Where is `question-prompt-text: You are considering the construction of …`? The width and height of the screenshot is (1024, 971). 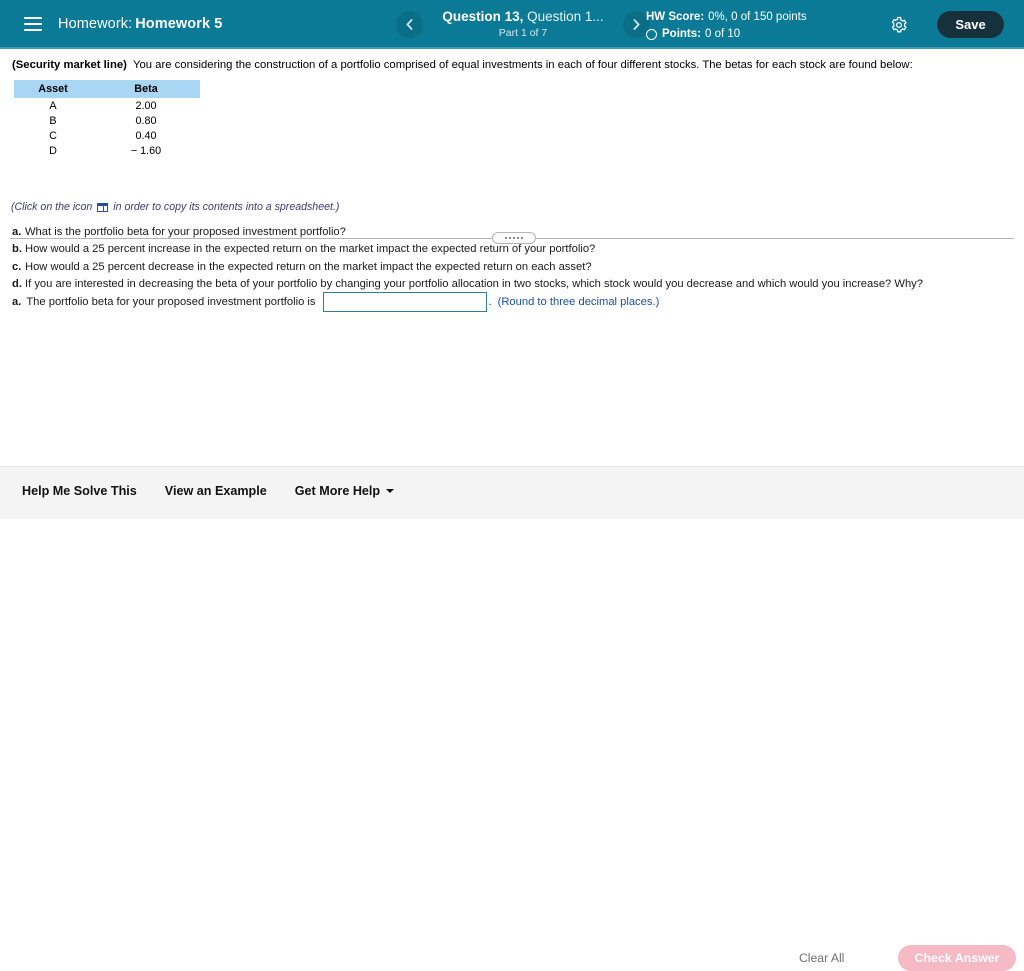
question-prompt-text: You are considering the construction of … is located at coordinates (522, 65).